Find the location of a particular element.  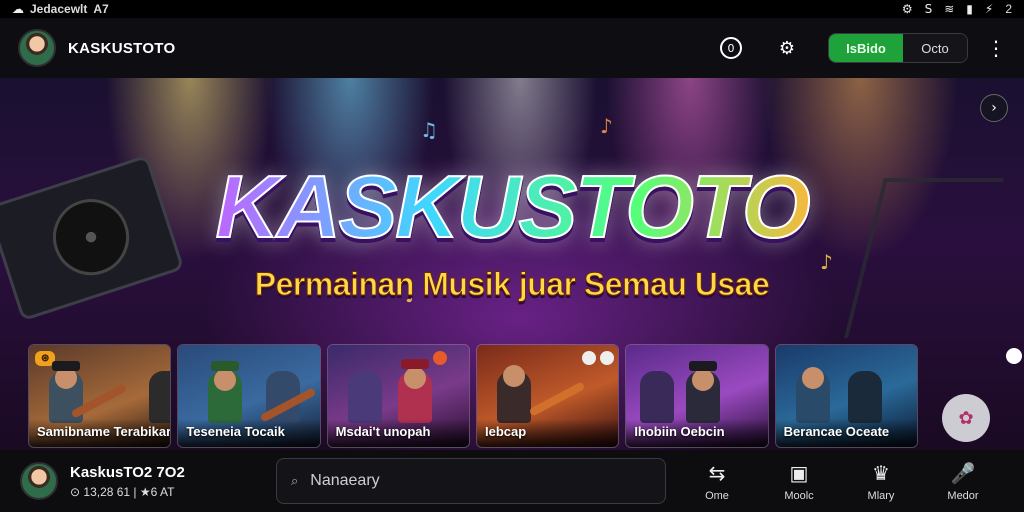

game-card: Msdai't unopah is located at coordinates (398, 396).